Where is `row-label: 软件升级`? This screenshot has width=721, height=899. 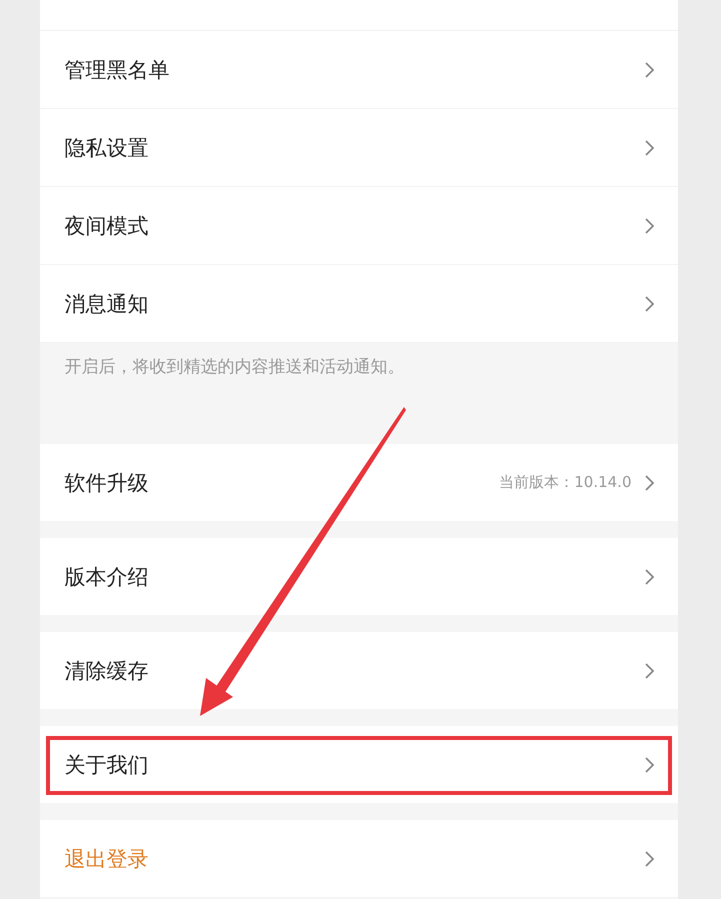
row-label: 软件升级 is located at coordinates (107, 483).